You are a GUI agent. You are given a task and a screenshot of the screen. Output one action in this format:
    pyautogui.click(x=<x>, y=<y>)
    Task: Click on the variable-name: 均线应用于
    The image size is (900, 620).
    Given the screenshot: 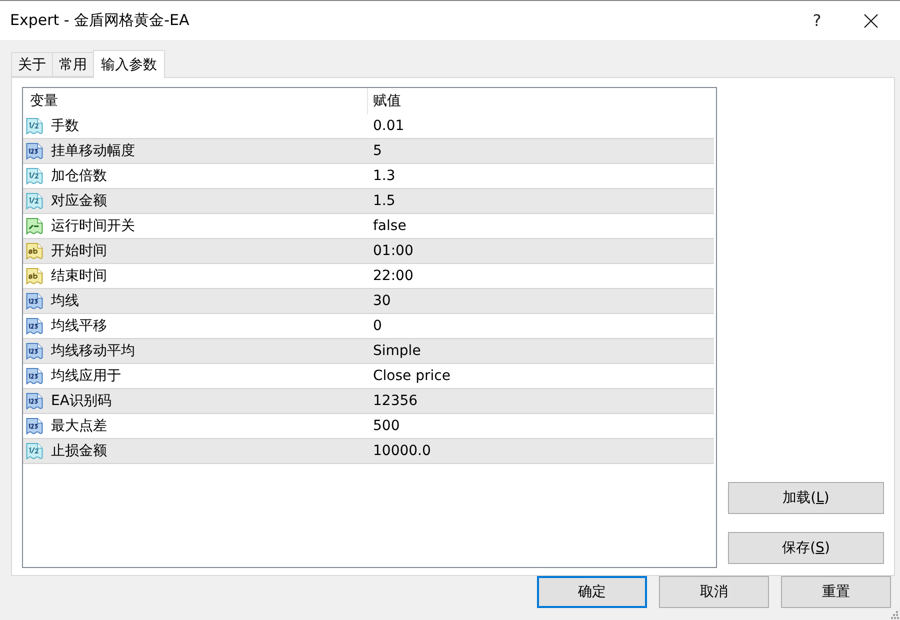 What is the action you would take?
    pyautogui.click(x=86, y=376)
    